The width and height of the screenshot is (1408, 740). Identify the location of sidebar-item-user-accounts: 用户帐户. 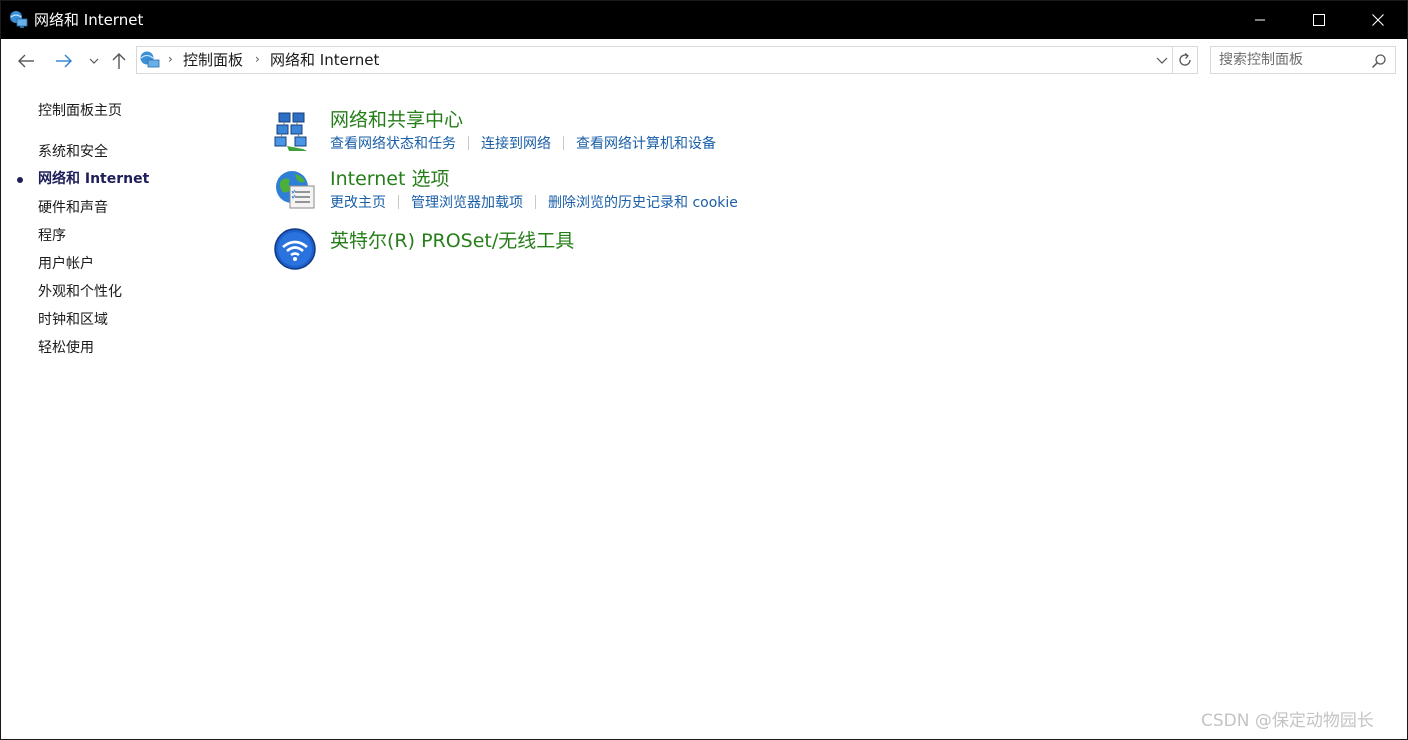
(66, 264).